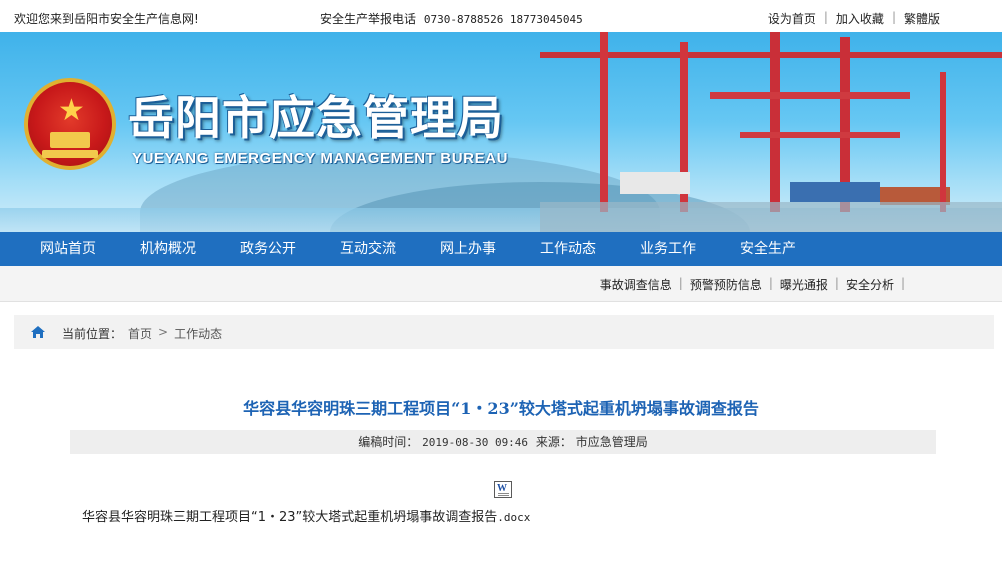 This screenshot has width=1002, height=570. What do you see at coordinates (870, 284) in the screenshot?
I see `subnav-safety-analysis: 安全分析` at bounding box center [870, 284].